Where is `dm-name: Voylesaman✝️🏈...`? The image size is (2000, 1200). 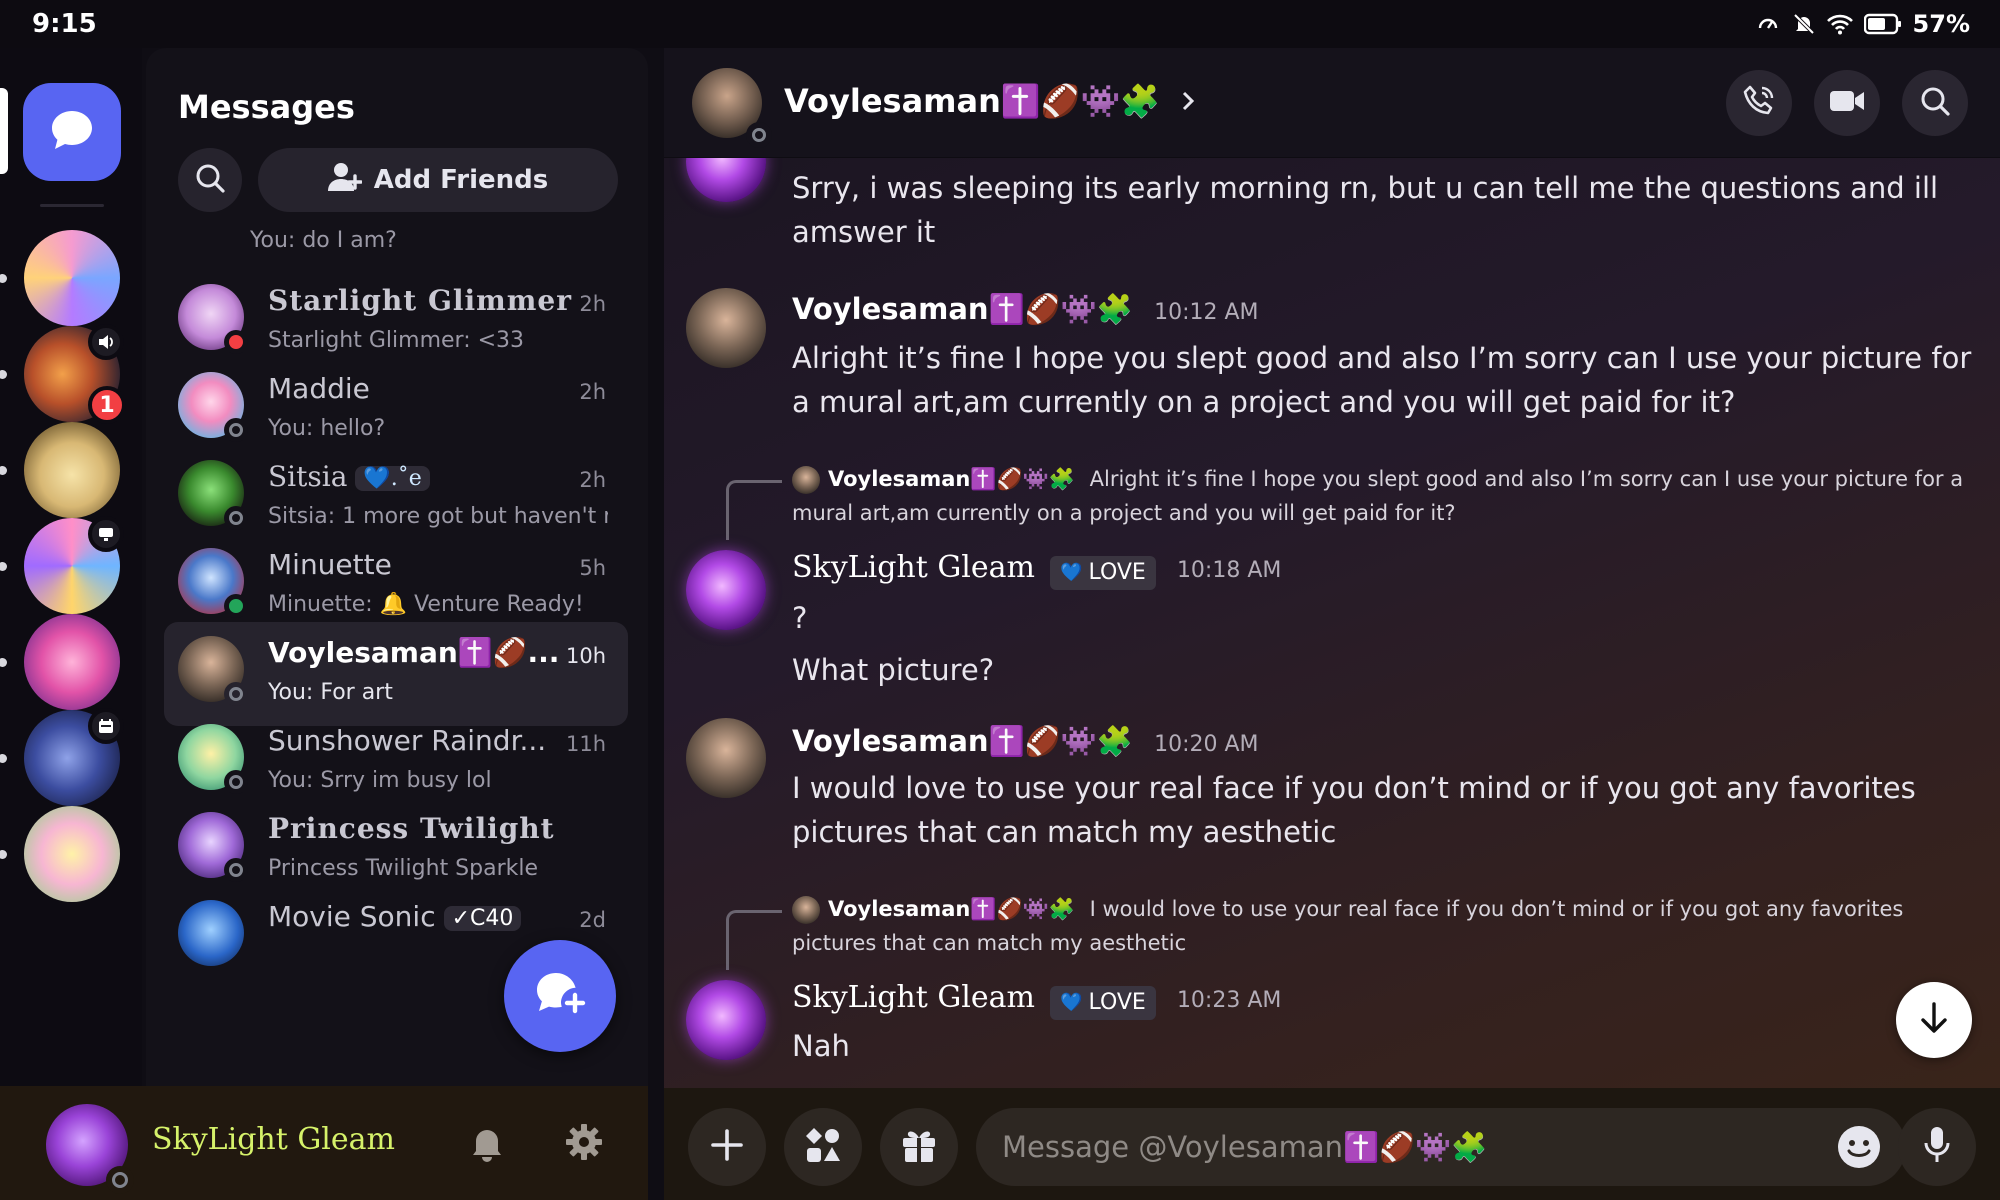 dm-name: Voylesaman✝️🏈... is located at coordinates (414, 652).